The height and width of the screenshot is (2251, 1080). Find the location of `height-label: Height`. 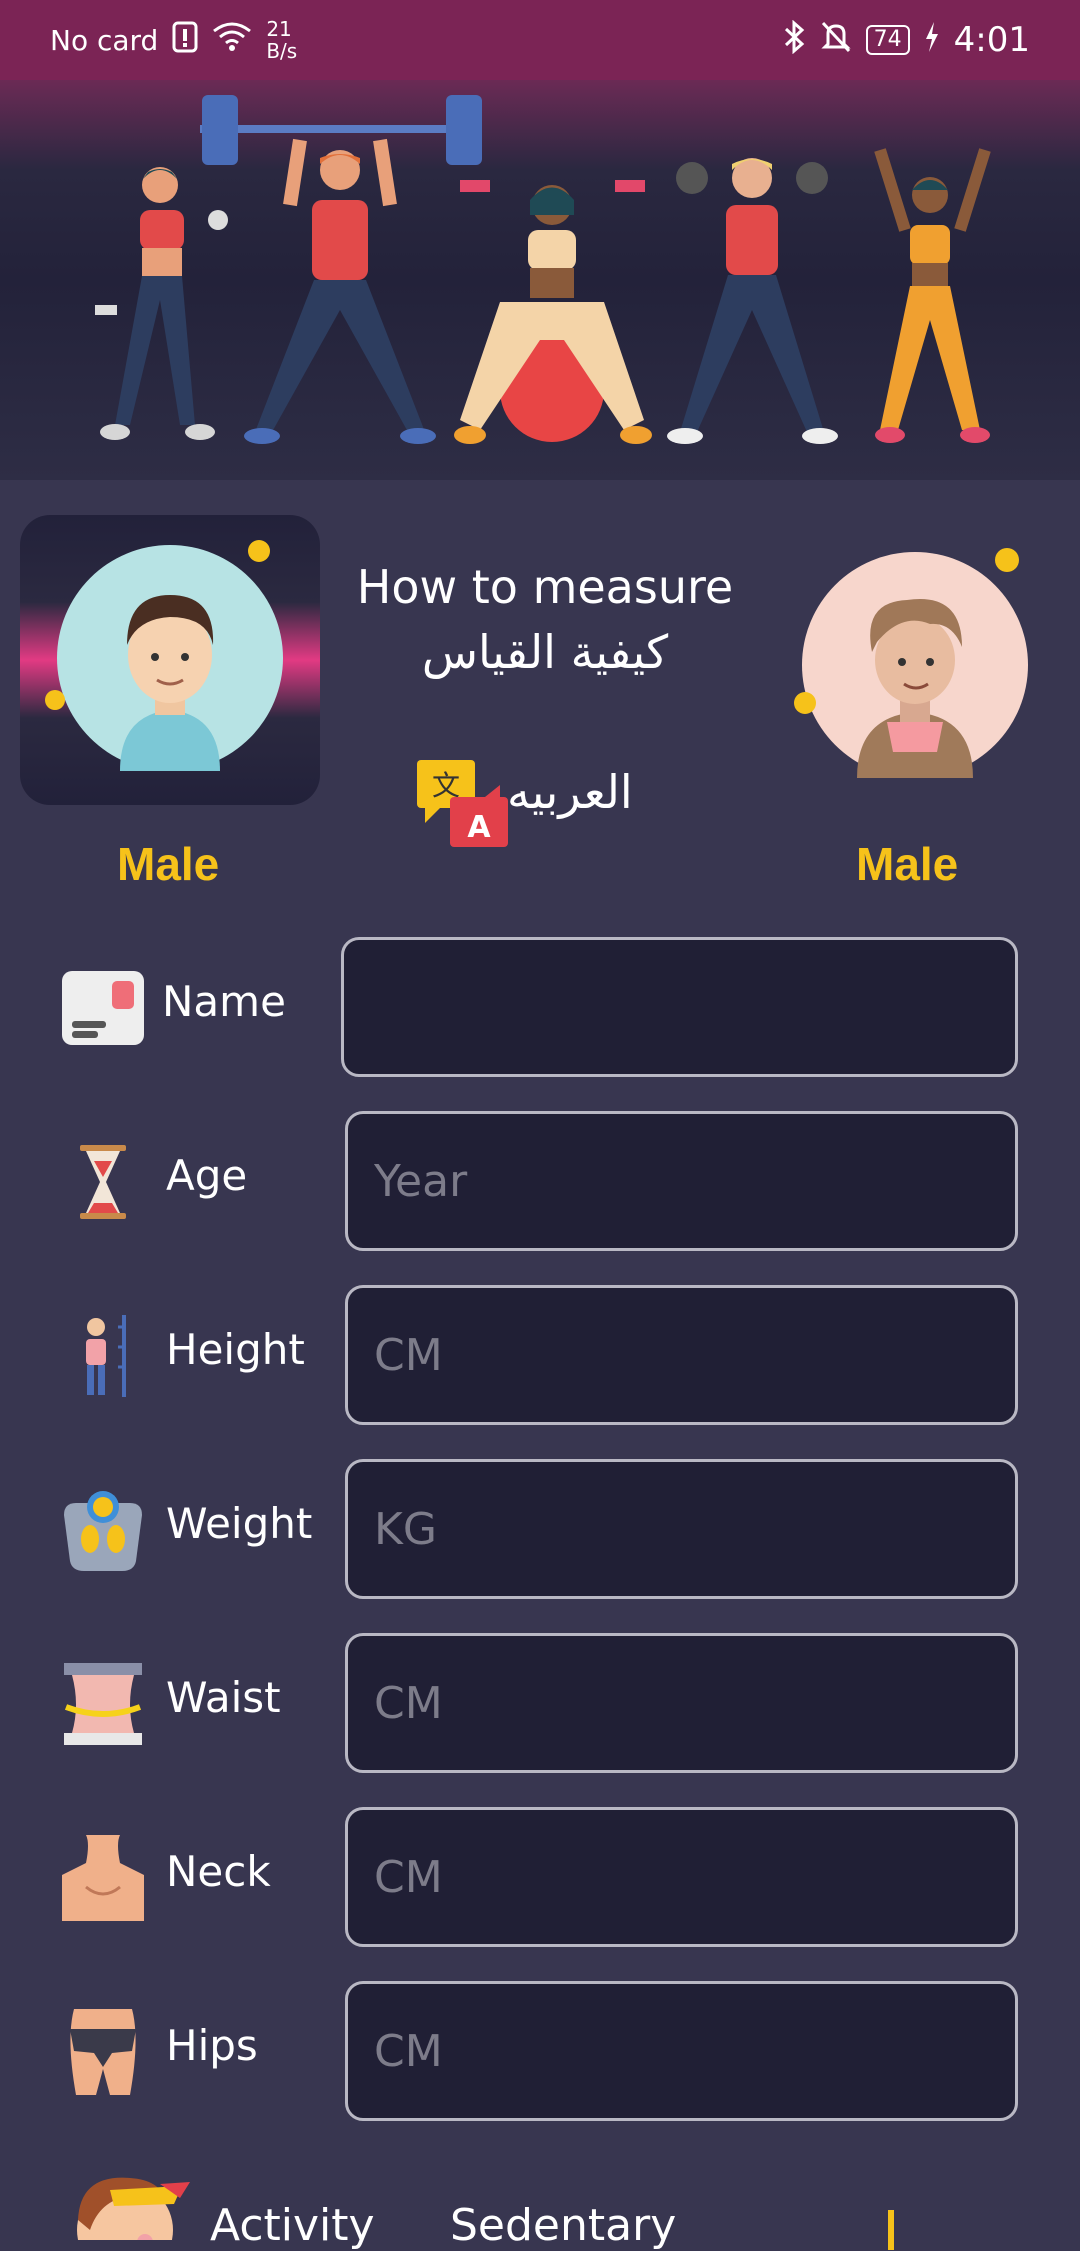

height-label: Height is located at coordinates (235, 1349).